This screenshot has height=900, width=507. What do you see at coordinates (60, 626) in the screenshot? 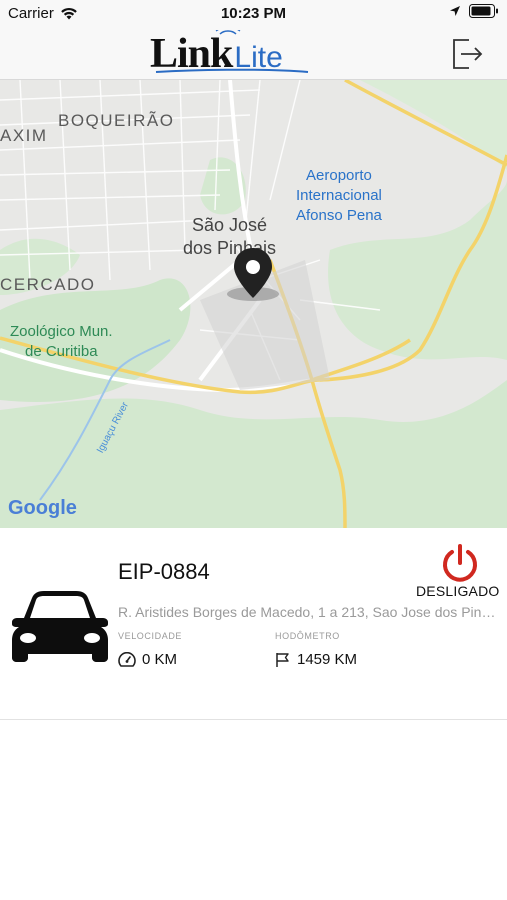
I see `car-icon` at bounding box center [60, 626].